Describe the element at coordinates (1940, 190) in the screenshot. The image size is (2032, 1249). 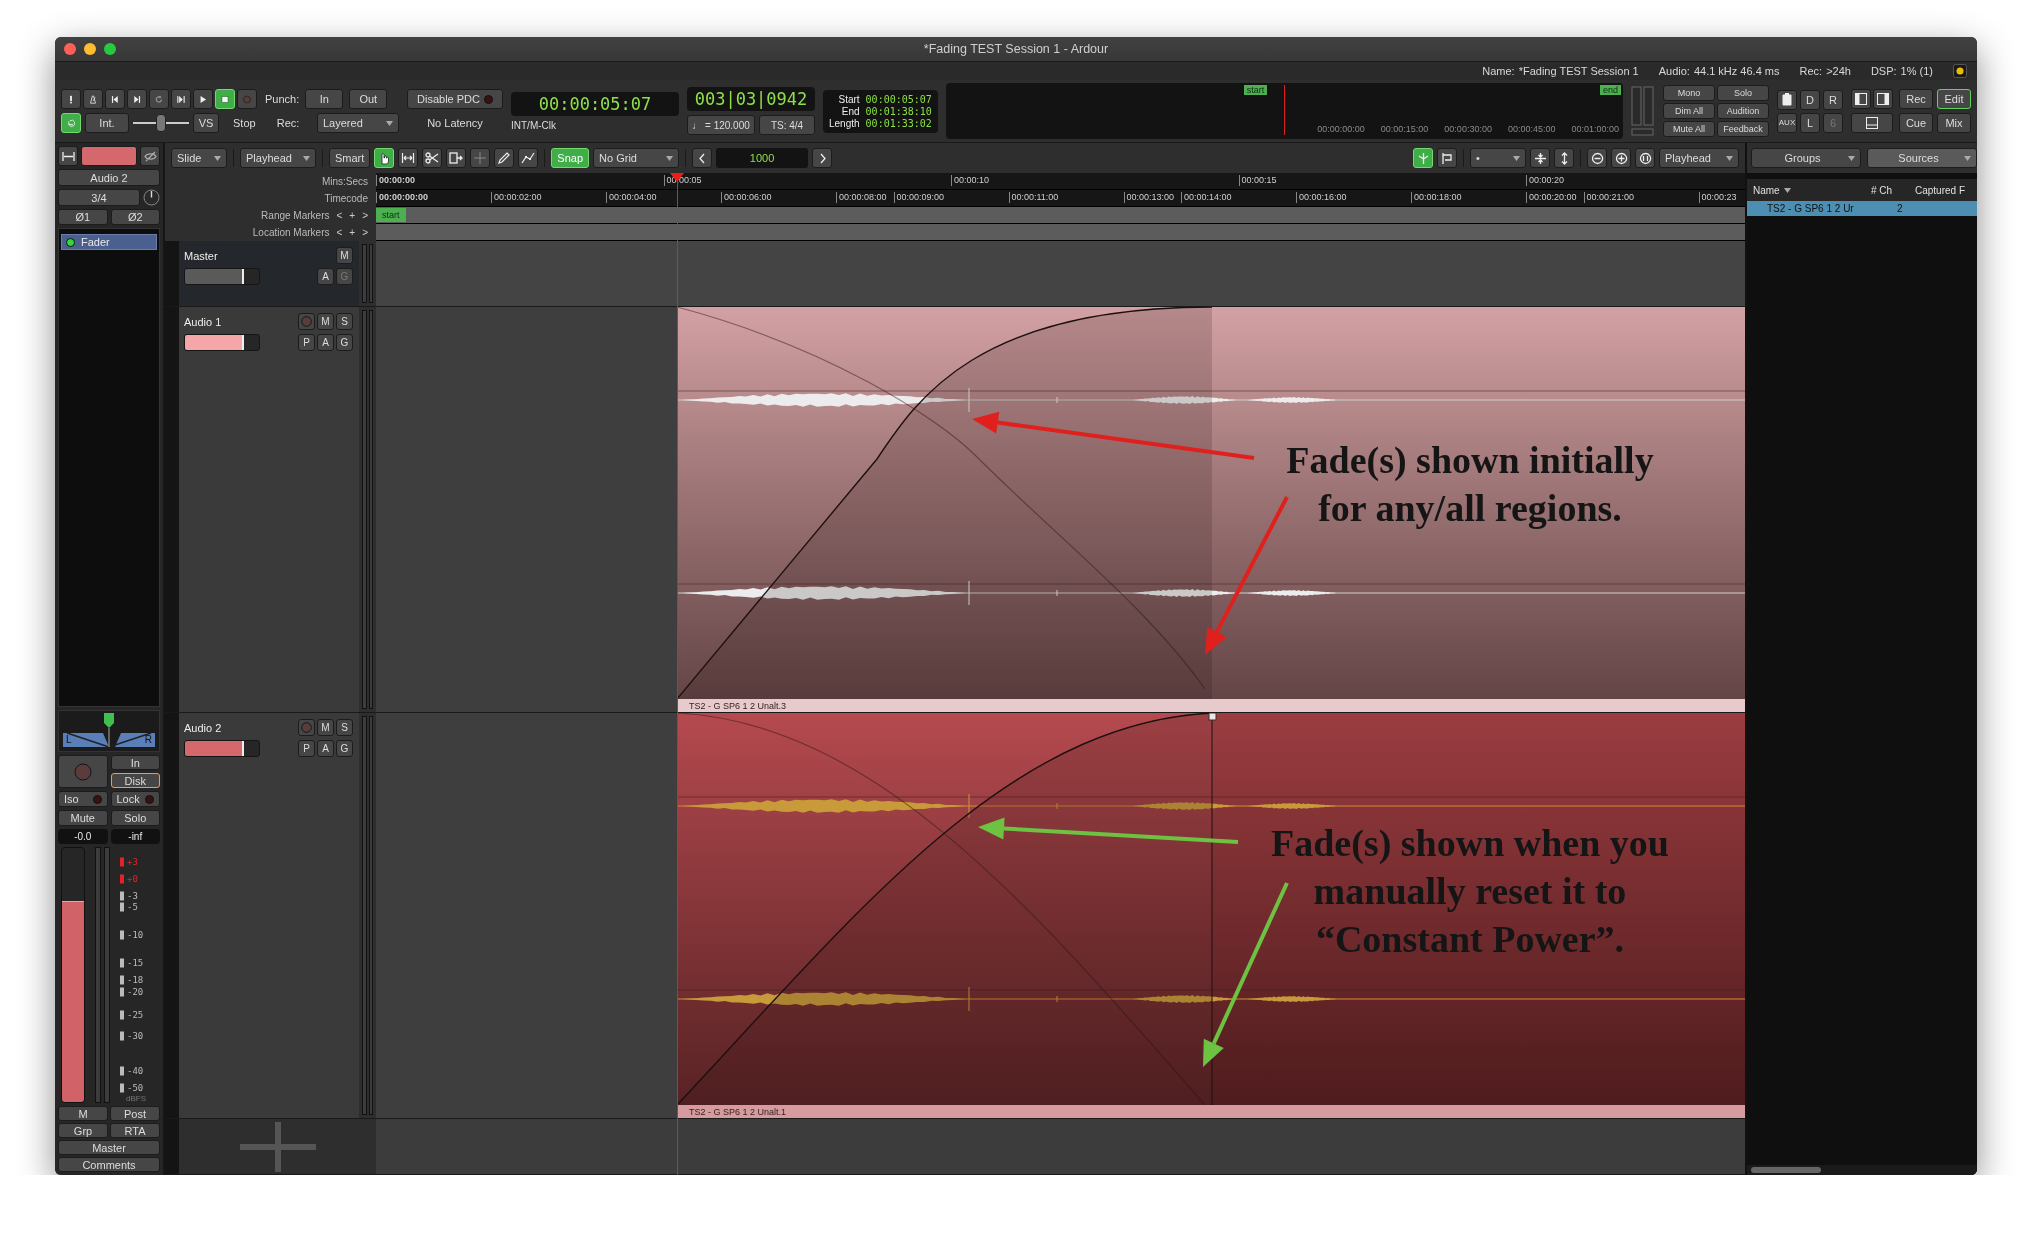
I see `column-header: Captured F` at that location.